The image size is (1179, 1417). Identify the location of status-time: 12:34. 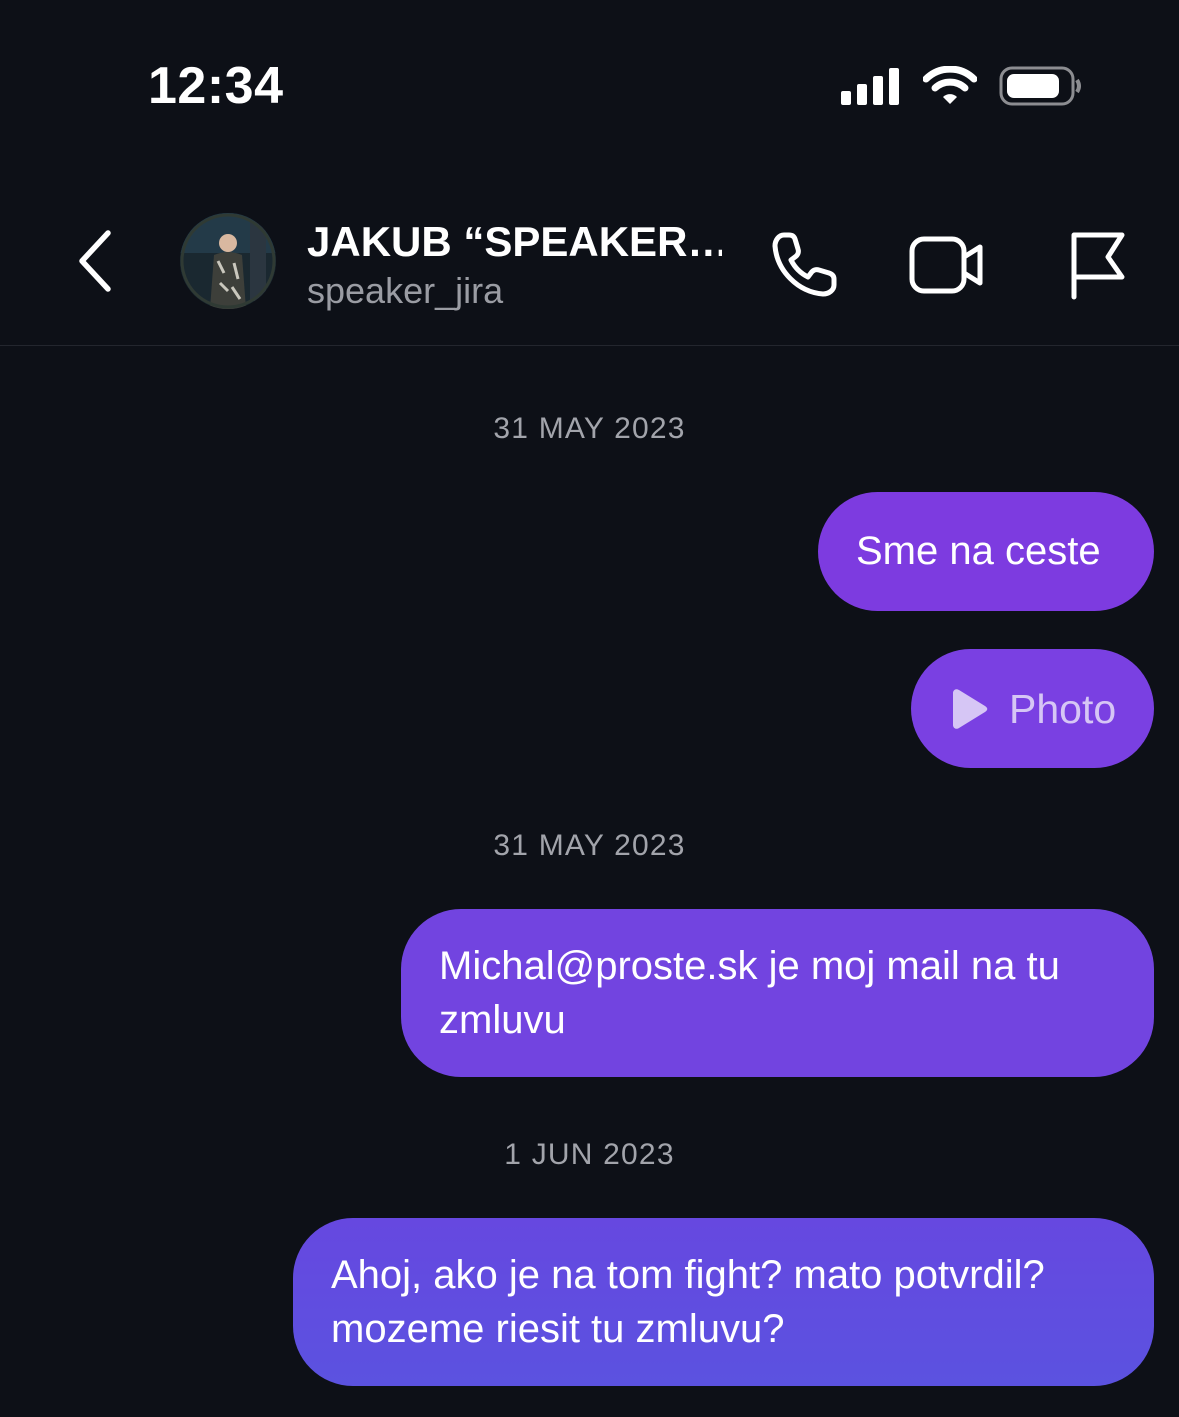
(216, 86).